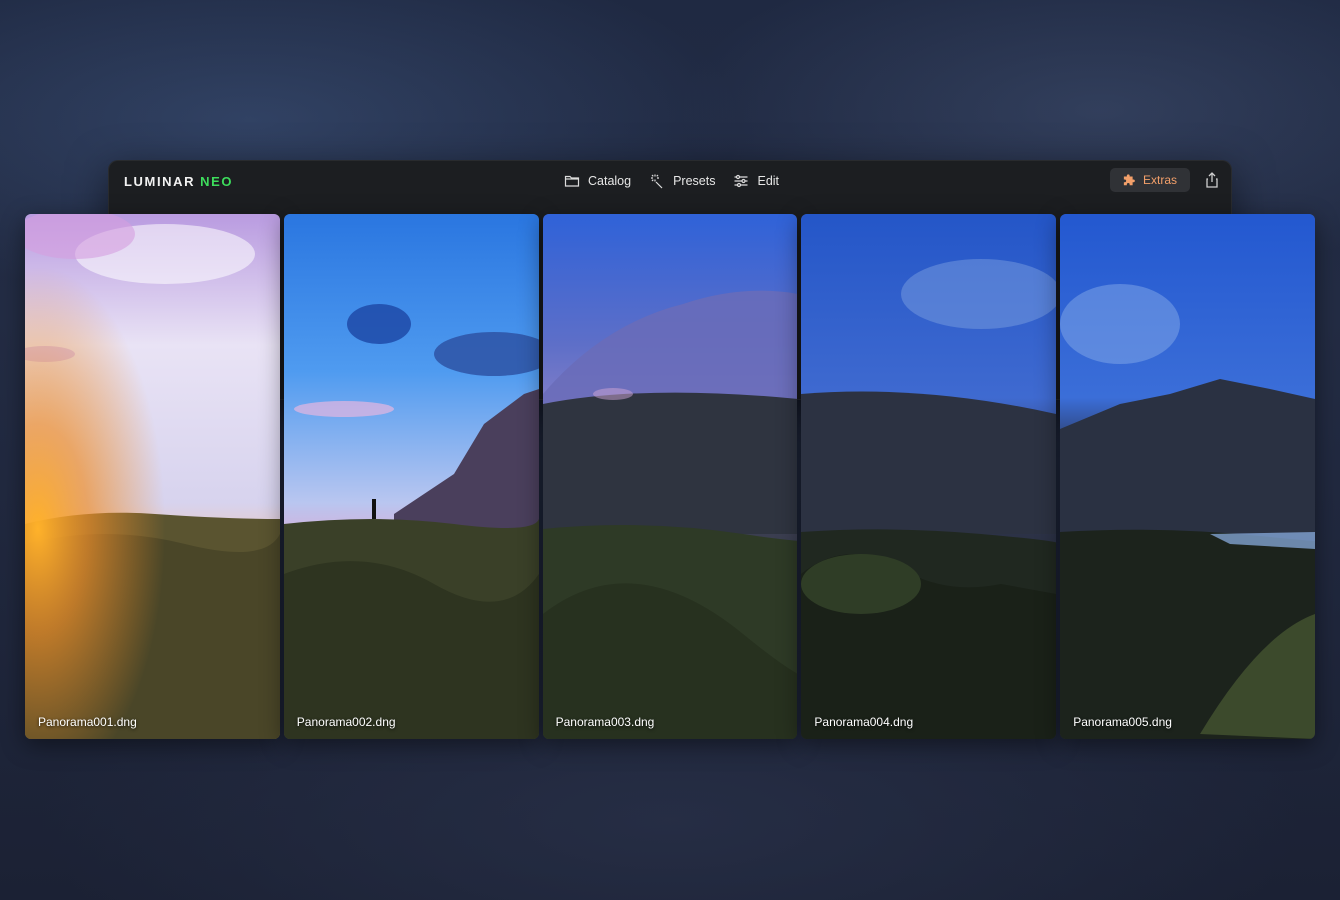  I want to click on app-logo: LUMINAR NEO, so click(178, 181).